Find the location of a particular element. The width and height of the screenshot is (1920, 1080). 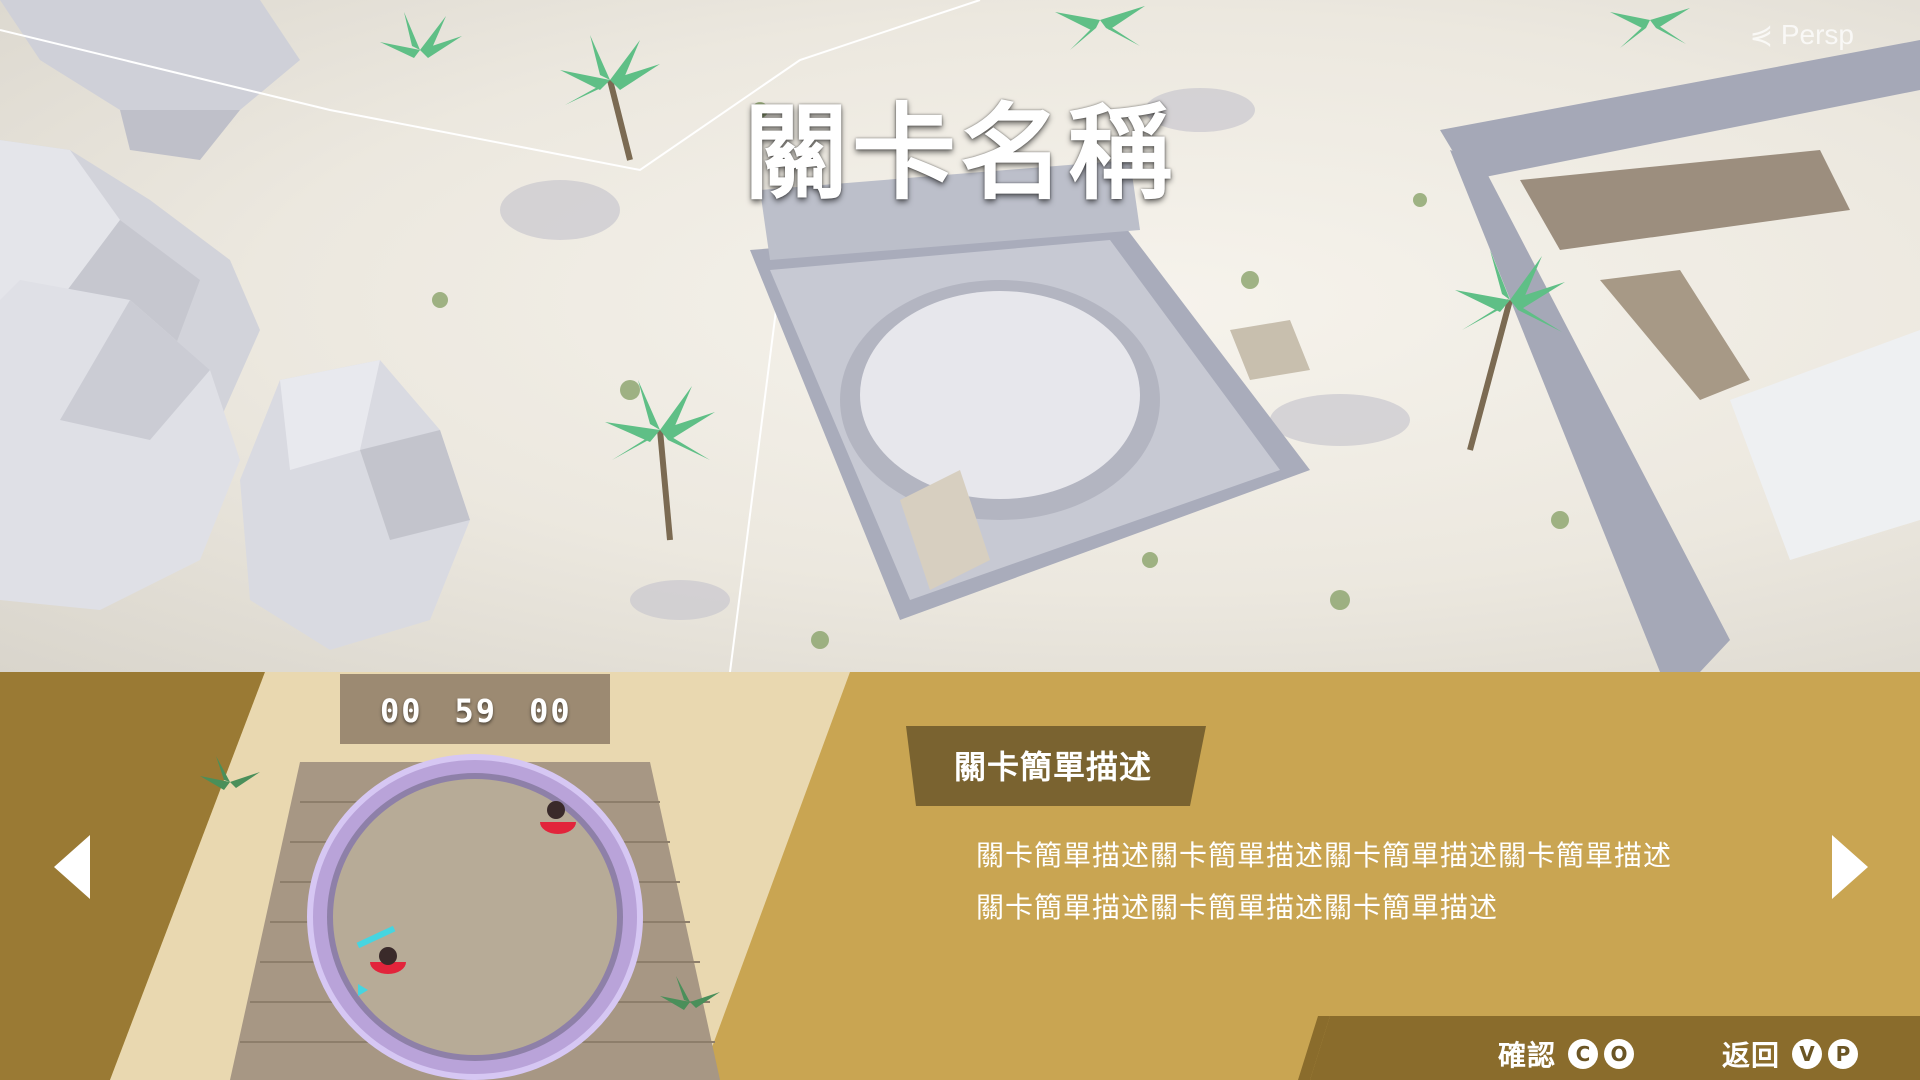

key-p-icon: P is located at coordinates (1843, 1054).